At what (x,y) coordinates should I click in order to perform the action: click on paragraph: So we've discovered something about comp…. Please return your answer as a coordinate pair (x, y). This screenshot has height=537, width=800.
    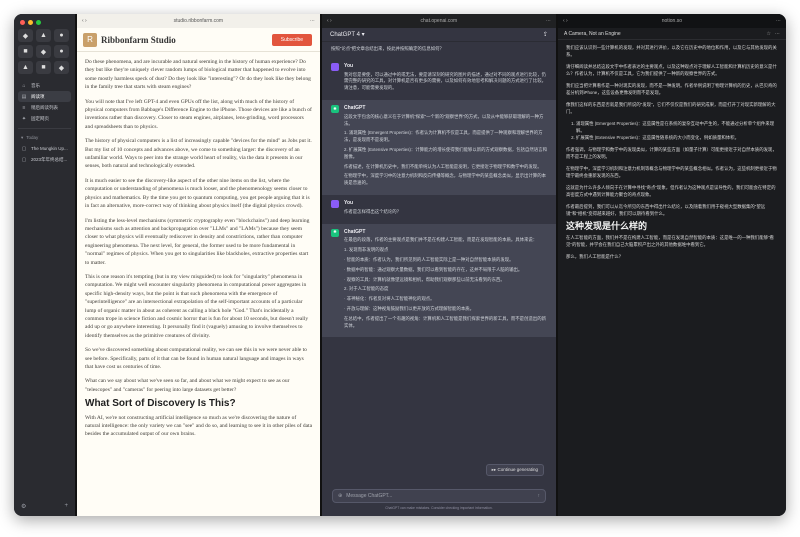
    Looking at the image, I should click on (196, 358).